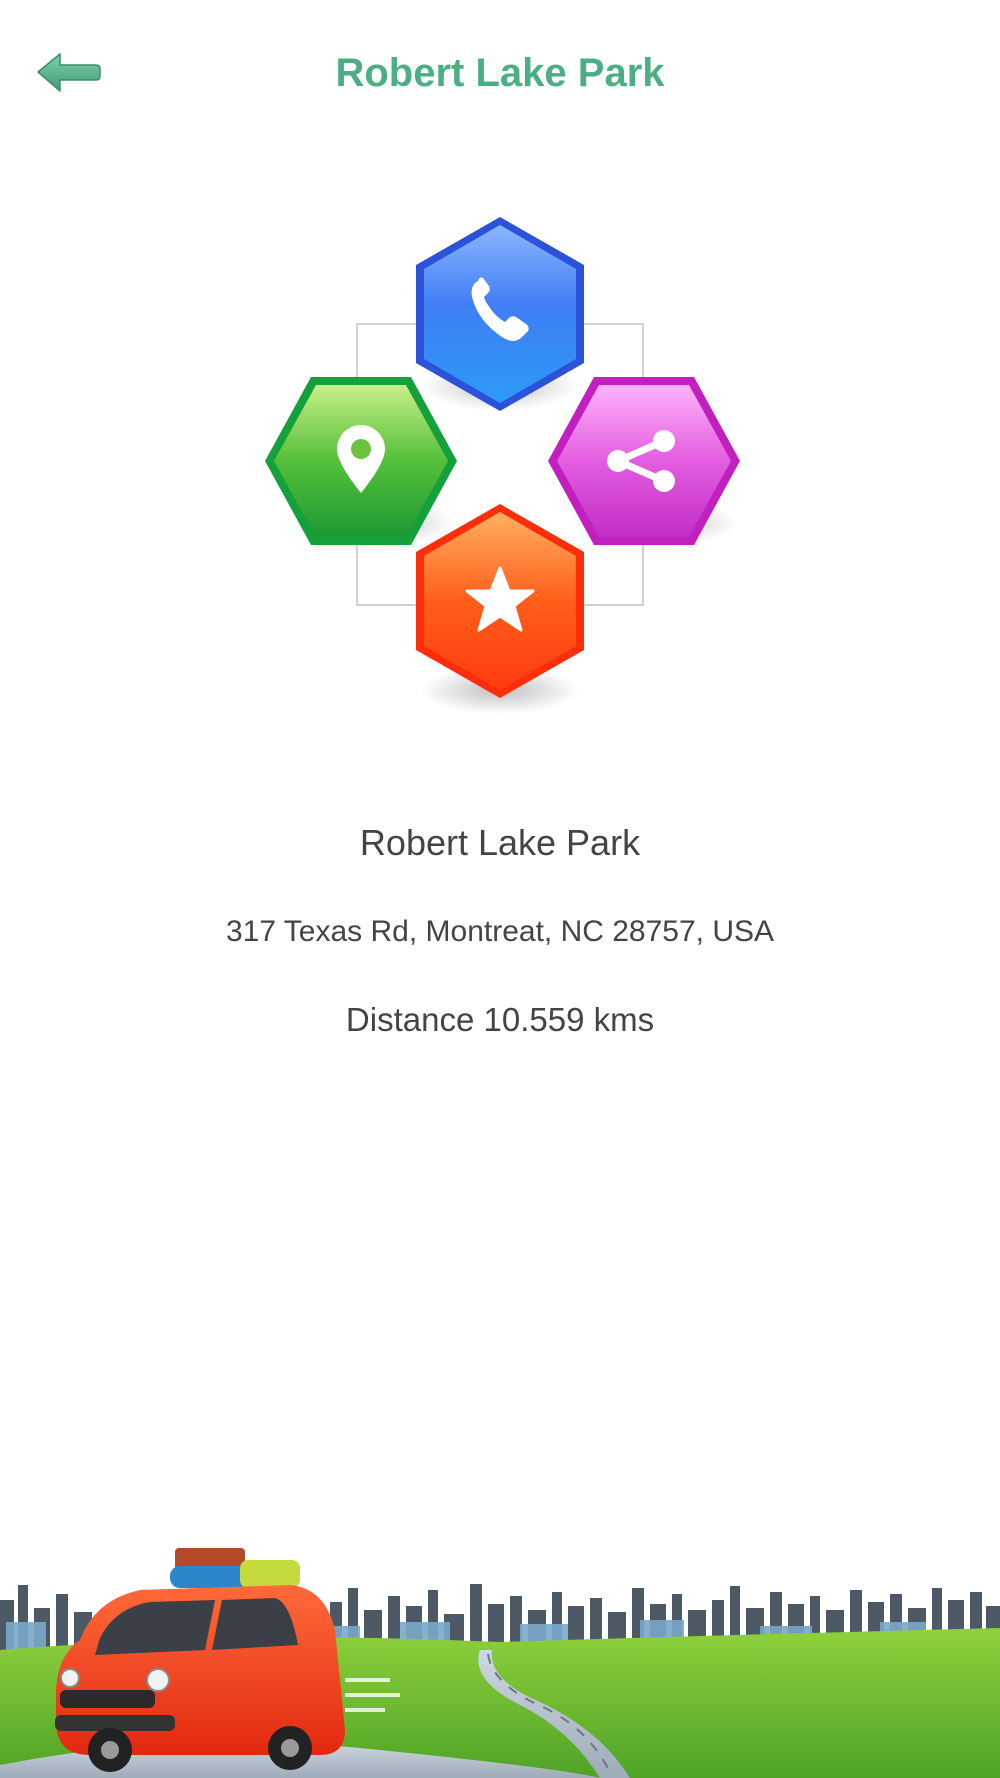 The image size is (1000, 1778). Describe the element at coordinates (500, 475) in the screenshot. I see `action-hexagon-group` at that location.